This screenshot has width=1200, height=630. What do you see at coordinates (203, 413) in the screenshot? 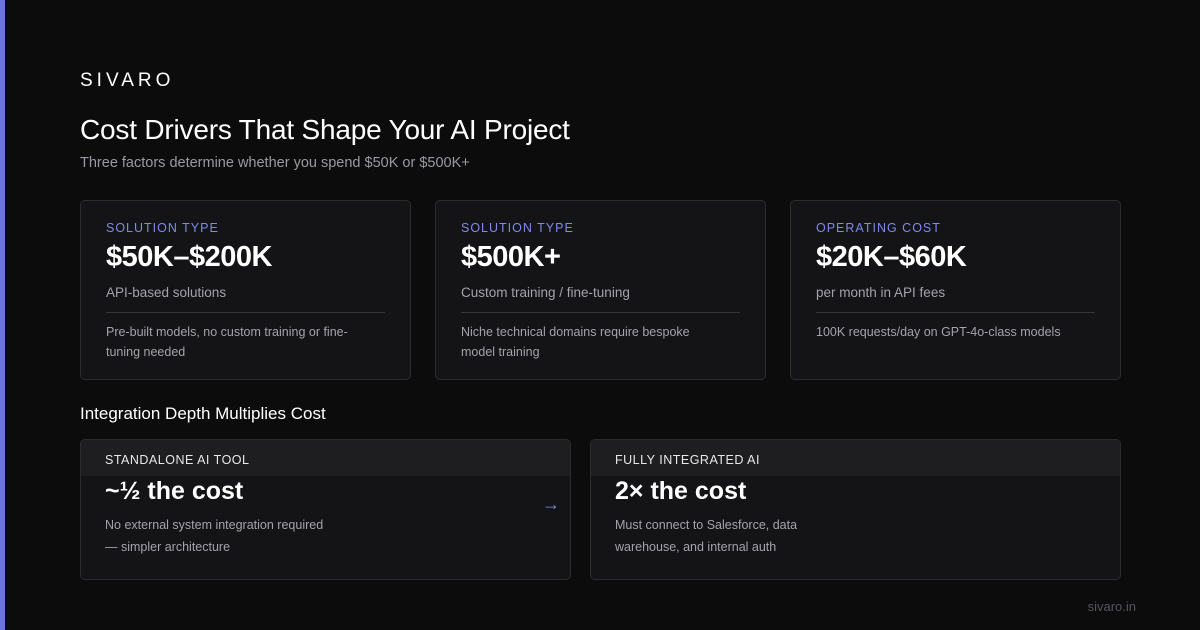
I see `integration-heading: Integration Depth Multiplies Cost` at bounding box center [203, 413].